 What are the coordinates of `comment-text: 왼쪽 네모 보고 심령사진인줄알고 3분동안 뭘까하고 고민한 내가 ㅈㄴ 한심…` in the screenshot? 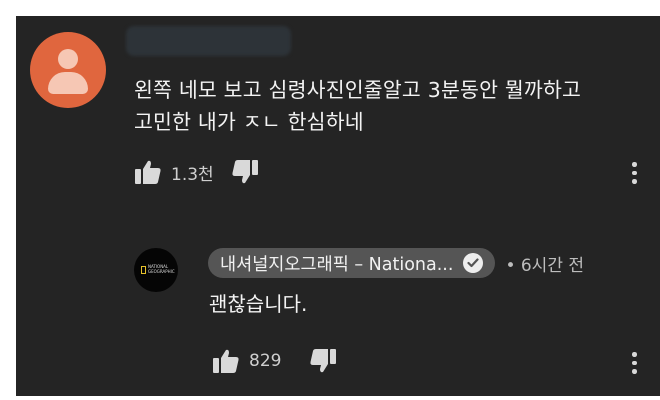 It's located at (389, 106).